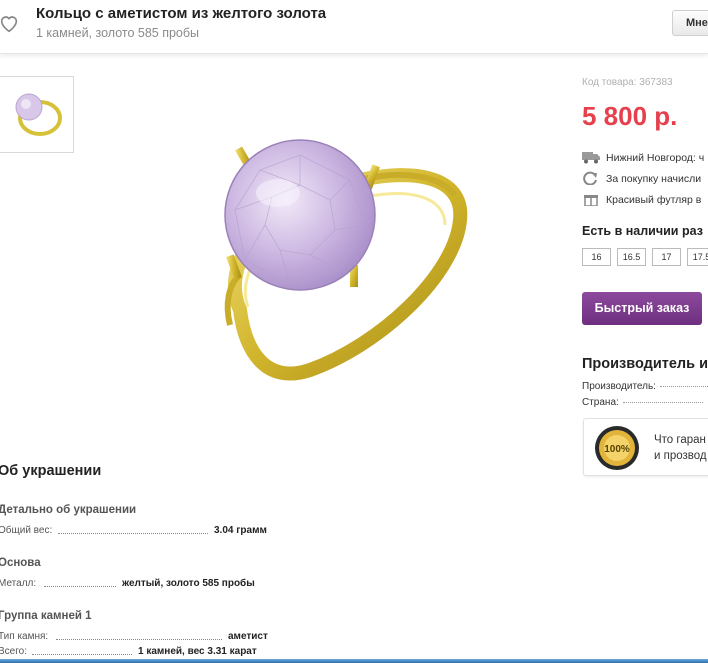 The image size is (708, 663). I want to click on heart-icon, so click(10, 23).